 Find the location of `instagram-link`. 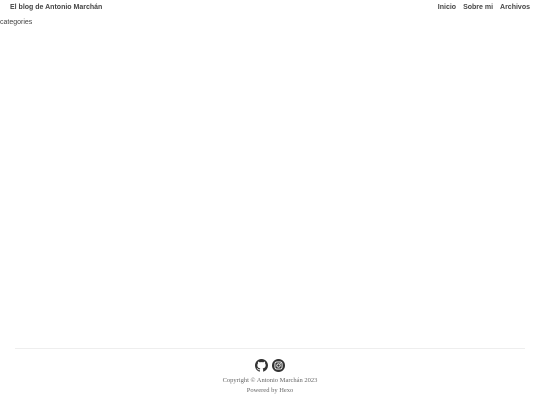

instagram-link is located at coordinates (278, 365).